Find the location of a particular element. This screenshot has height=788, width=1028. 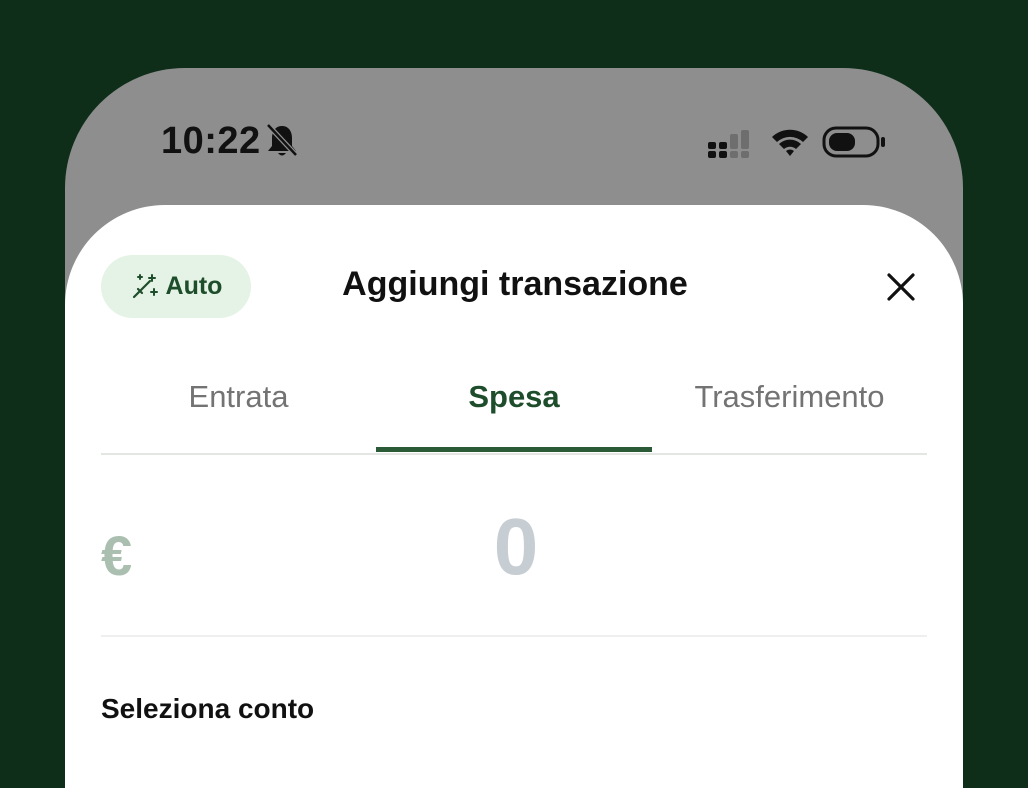

auto-button-label: Auto is located at coordinates (194, 286).